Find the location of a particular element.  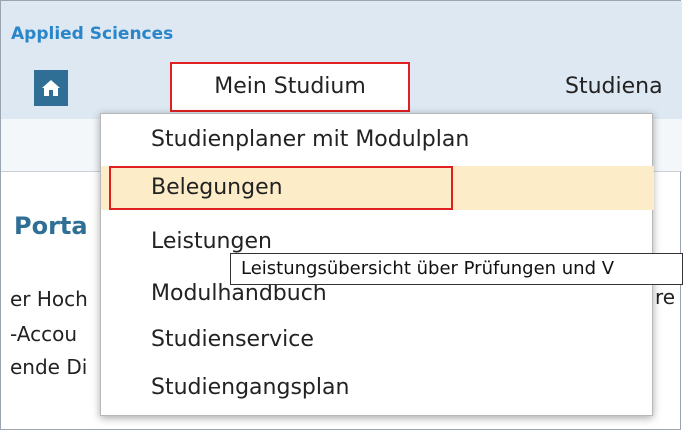

menu-item-studienservice: Studienservice is located at coordinates (377, 340).